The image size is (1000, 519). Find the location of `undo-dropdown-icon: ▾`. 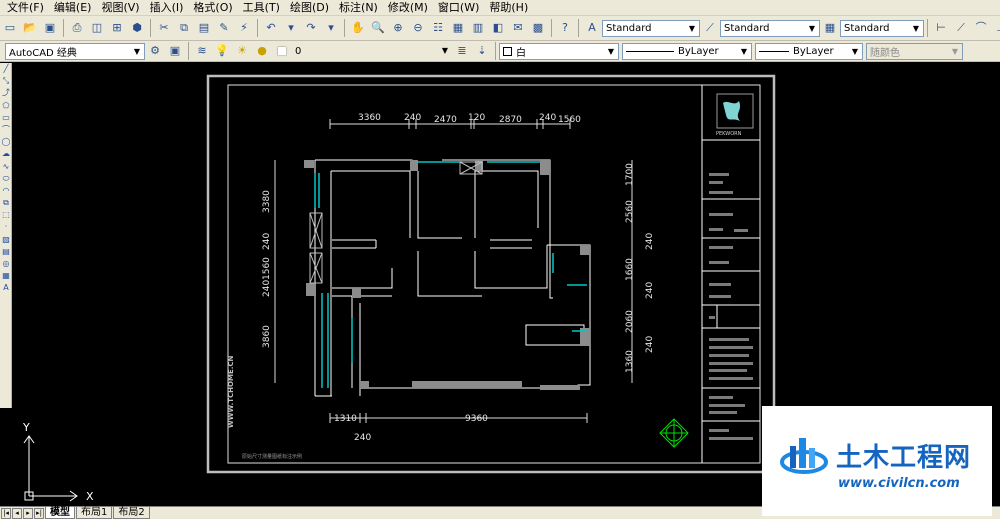

undo-dropdown-icon: ▾ is located at coordinates (291, 28).